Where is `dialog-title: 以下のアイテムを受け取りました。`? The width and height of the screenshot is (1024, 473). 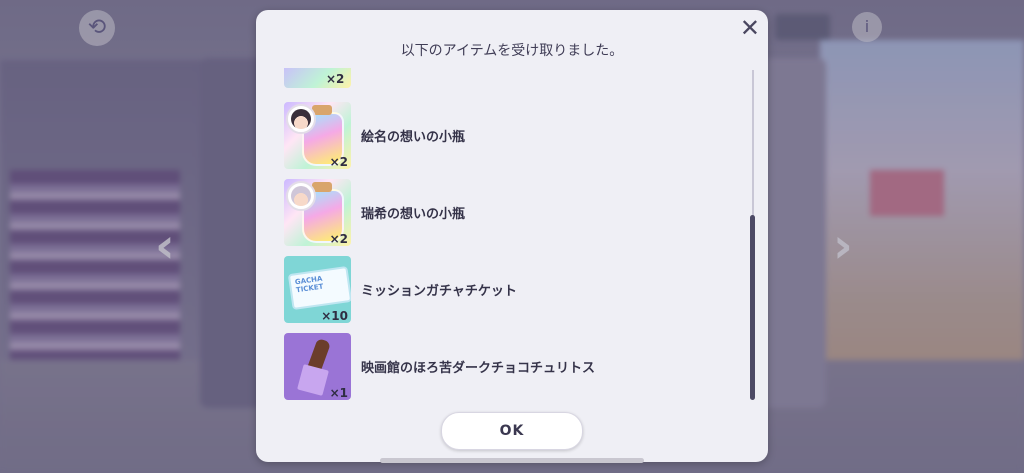
dialog-title: 以下のアイテムを受け取りました。 is located at coordinates (512, 51).